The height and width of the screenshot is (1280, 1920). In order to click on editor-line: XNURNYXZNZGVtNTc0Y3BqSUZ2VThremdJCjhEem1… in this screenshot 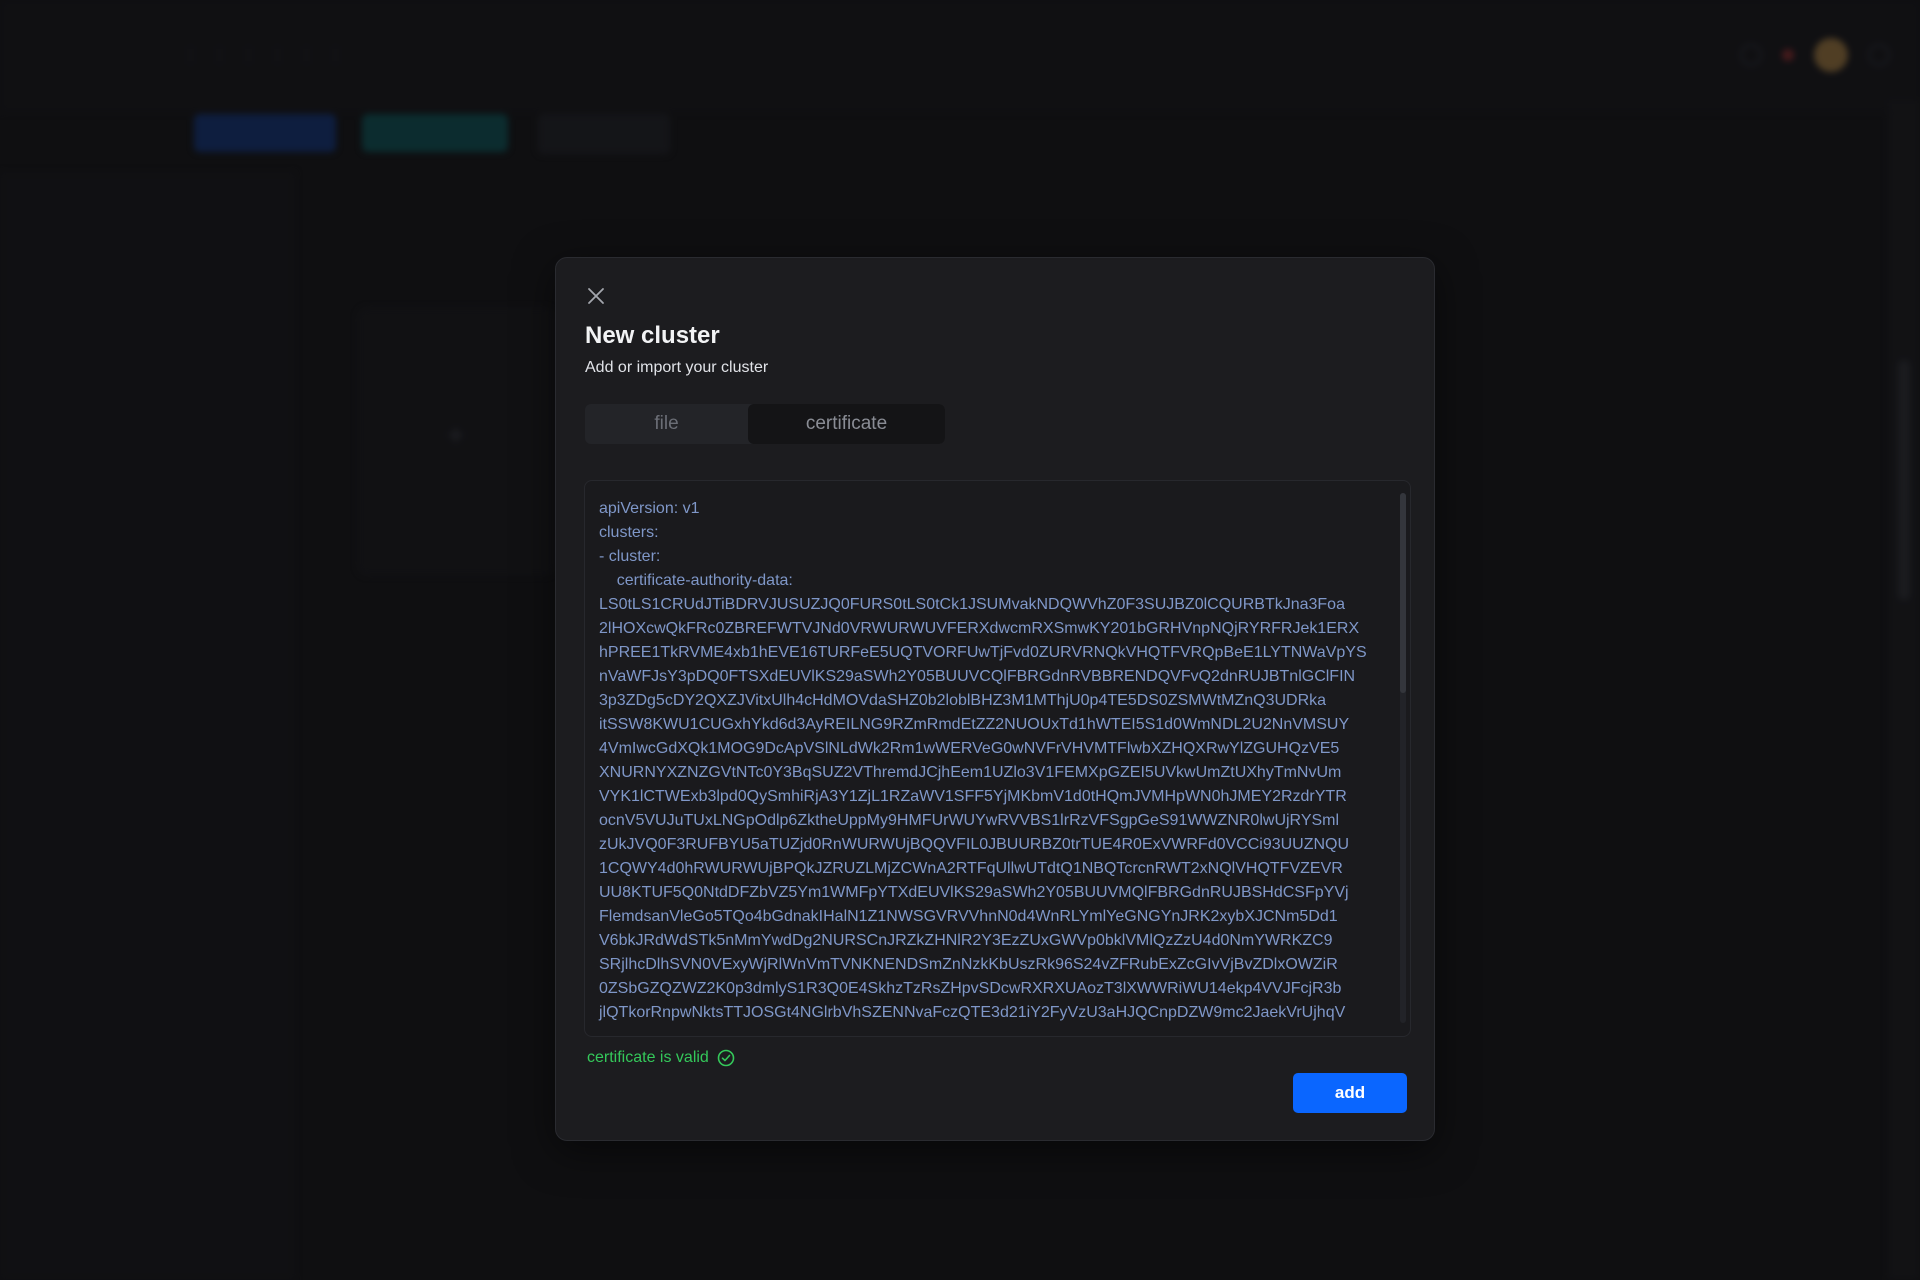, I will do `click(970, 772)`.